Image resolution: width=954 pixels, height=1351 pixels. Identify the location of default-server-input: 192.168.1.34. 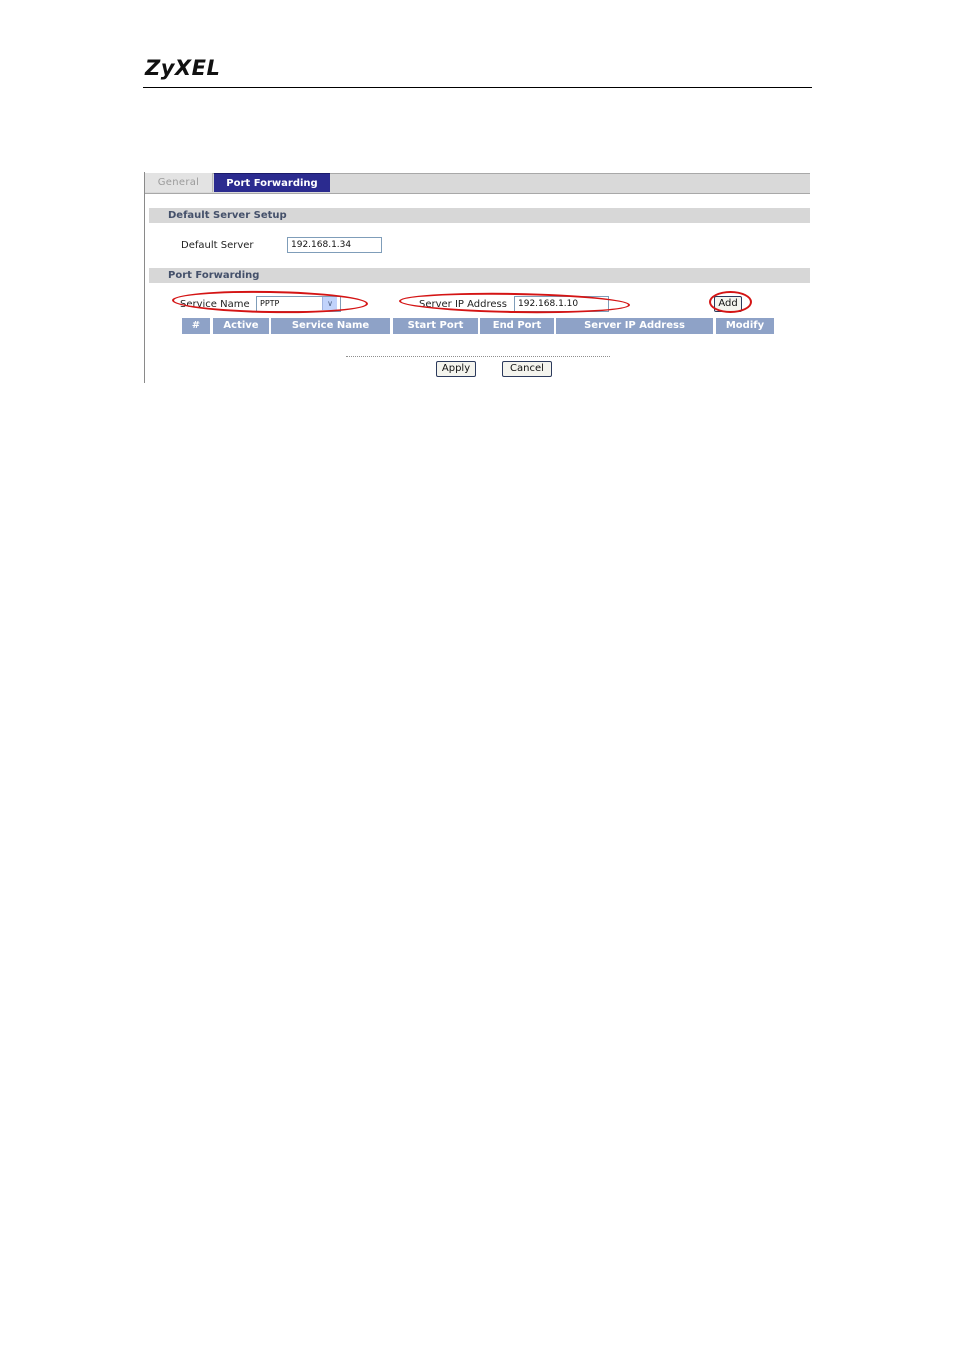
(334, 245).